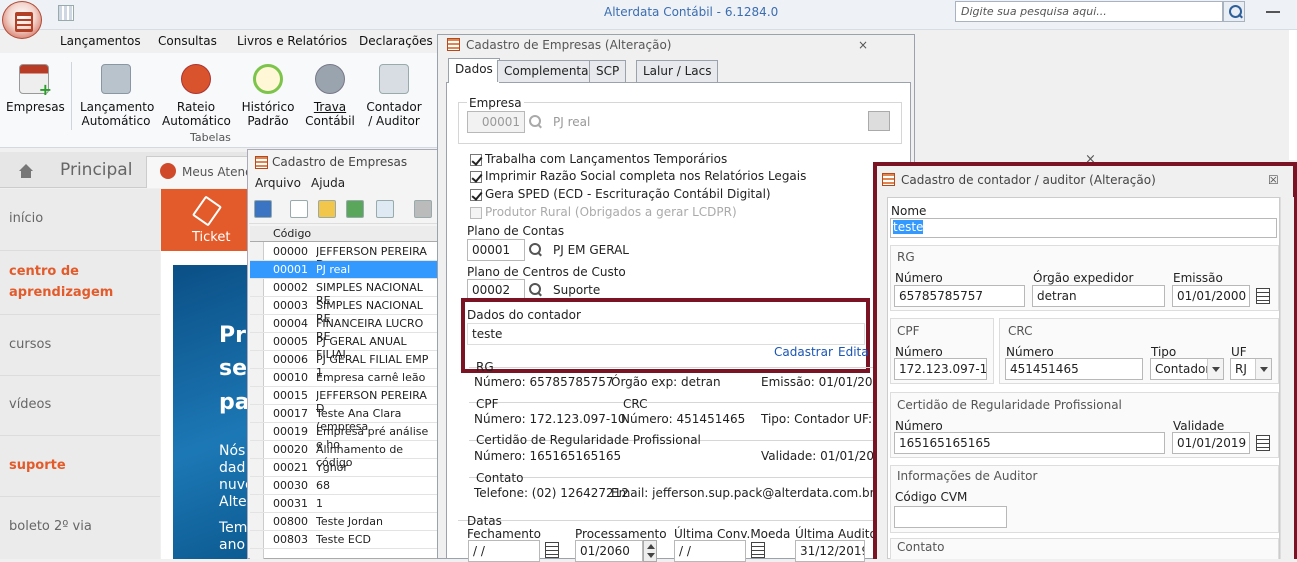 The image size is (1297, 562). Describe the element at coordinates (344, 539) in the screenshot. I see `cell-nome: Teste ECD` at that location.